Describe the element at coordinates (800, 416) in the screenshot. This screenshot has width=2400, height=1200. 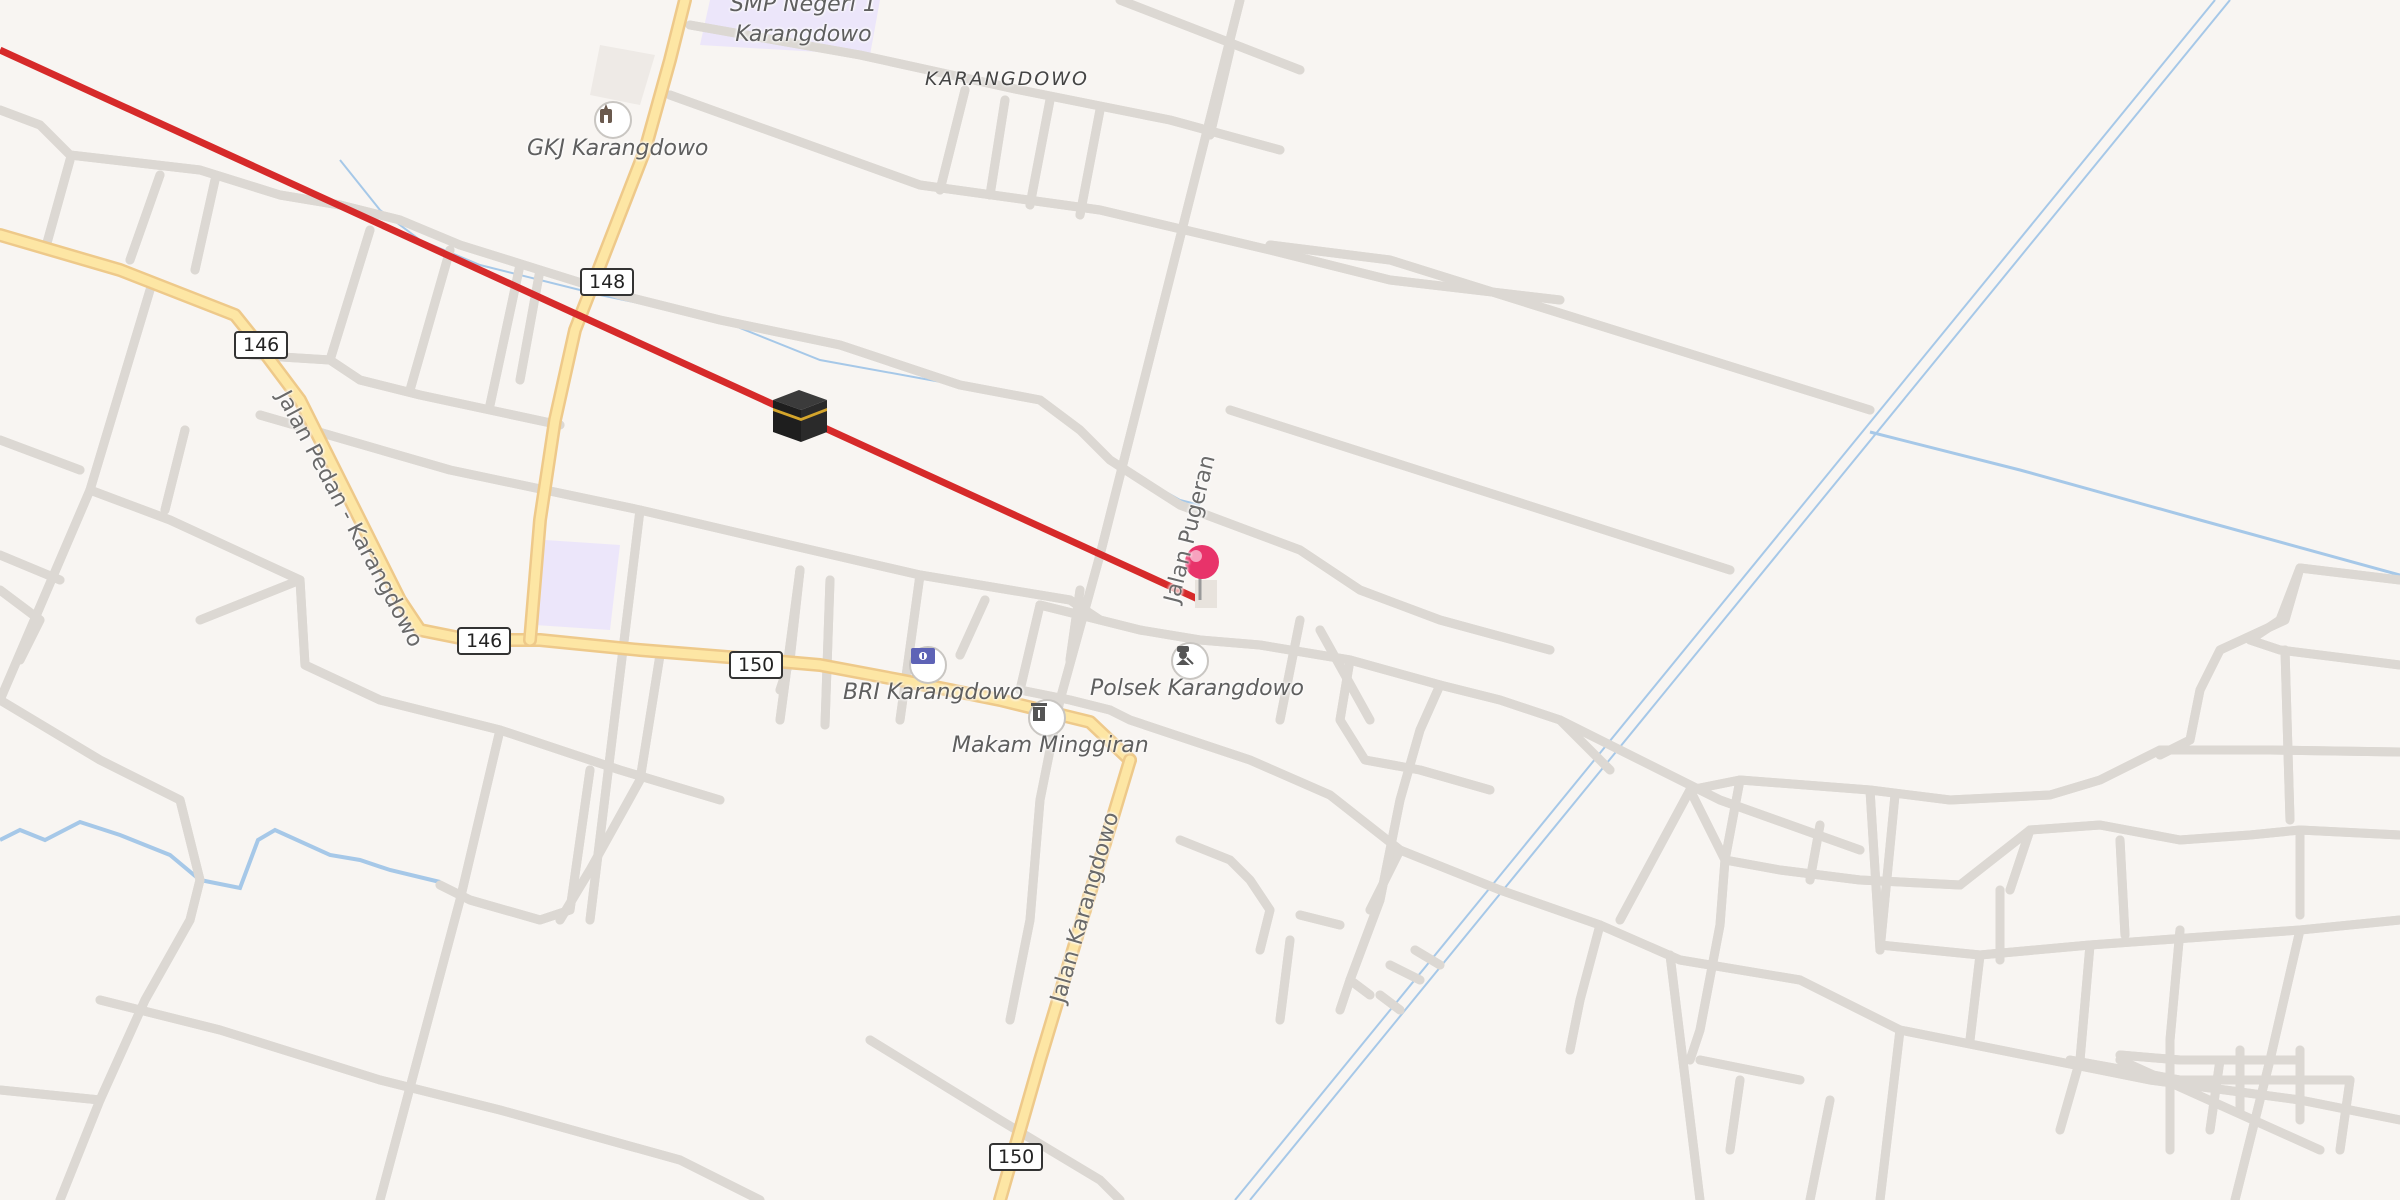
I see `kaaba-icon` at that location.